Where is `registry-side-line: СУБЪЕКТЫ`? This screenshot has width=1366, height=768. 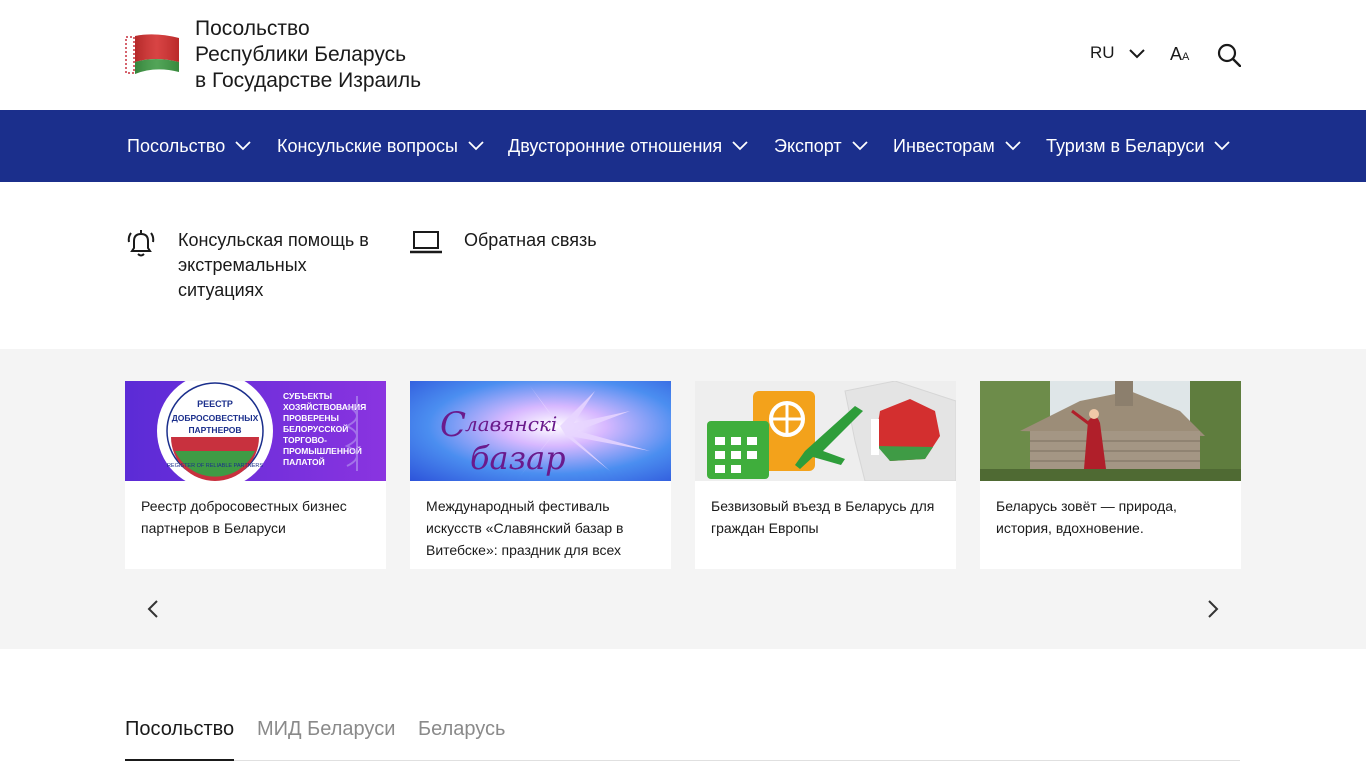 registry-side-line: СУБЪЕКТЫ is located at coordinates (307, 396).